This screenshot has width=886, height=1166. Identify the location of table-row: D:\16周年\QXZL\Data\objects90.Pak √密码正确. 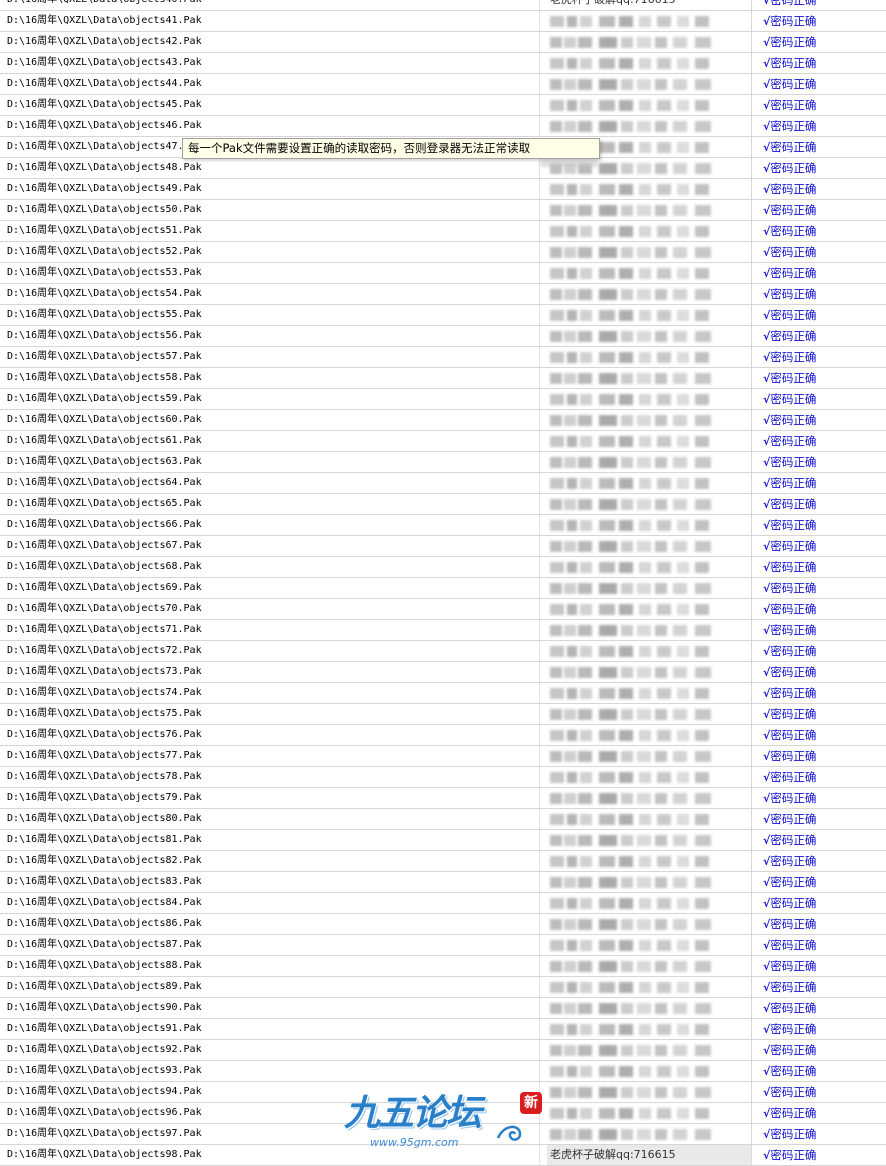
(443, 1008).